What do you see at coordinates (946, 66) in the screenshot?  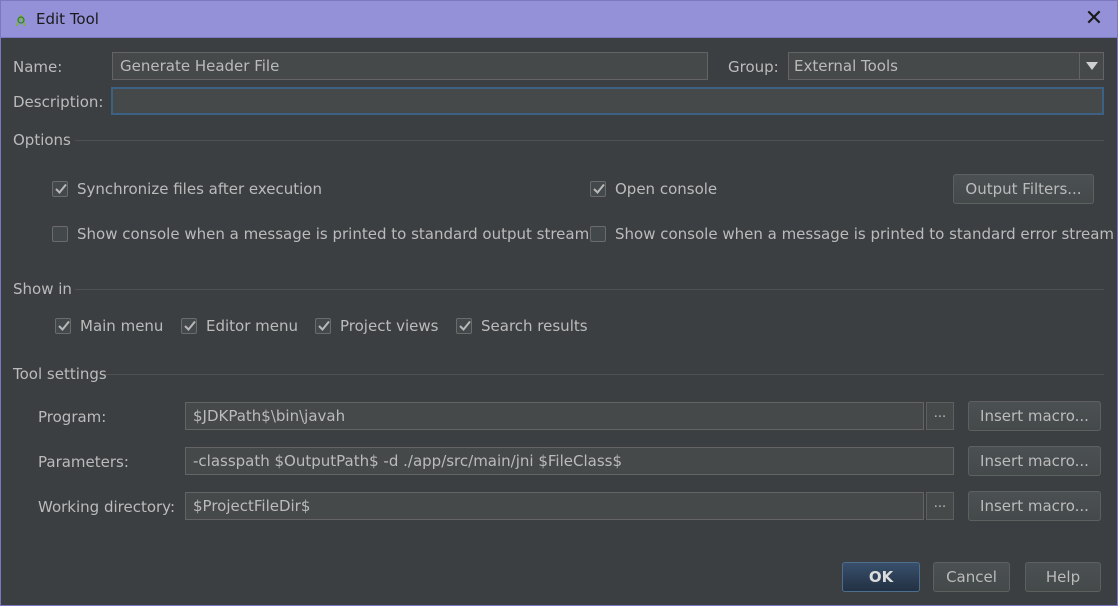 I see `group-select: External Tools` at bounding box center [946, 66].